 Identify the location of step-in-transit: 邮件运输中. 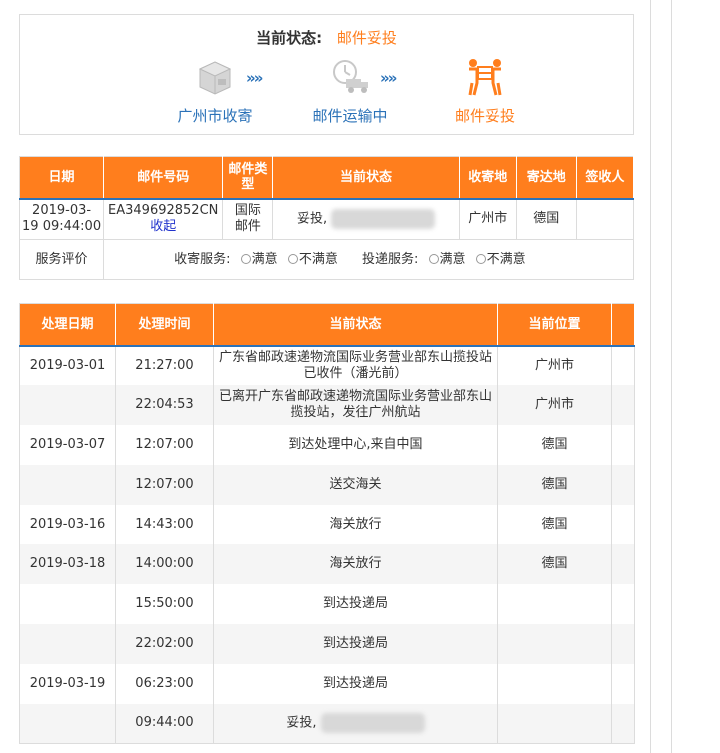
(350, 91).